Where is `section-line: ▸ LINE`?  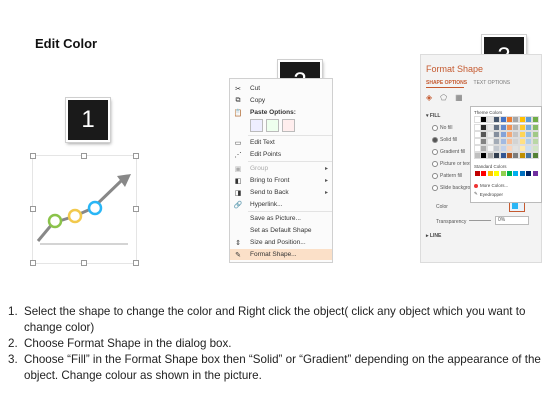 section-line: ▸ LINE is located at coordinates (433, 236).